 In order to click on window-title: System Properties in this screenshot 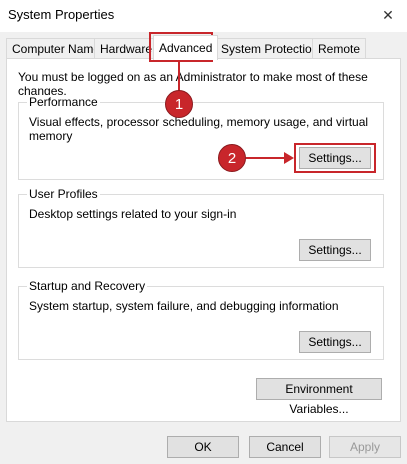, I will do `click(61, 14)`.